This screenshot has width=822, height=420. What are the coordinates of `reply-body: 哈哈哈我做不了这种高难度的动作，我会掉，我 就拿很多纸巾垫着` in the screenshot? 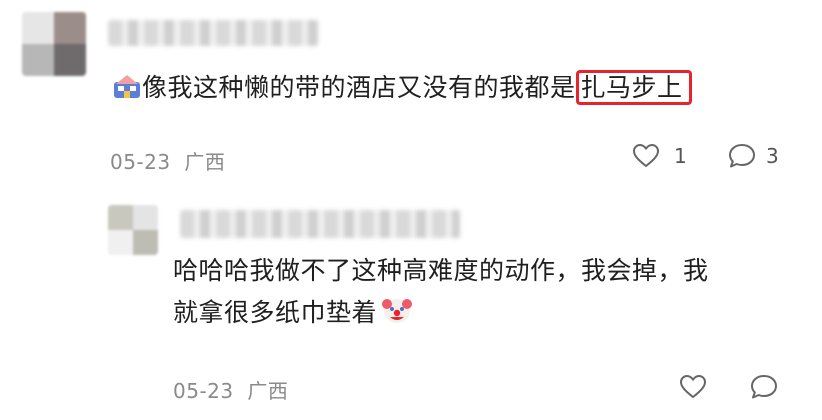 It's located at (483, 292).